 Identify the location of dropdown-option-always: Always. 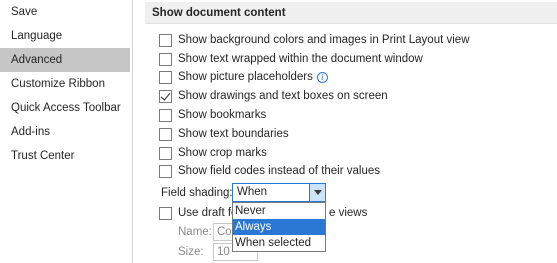
(279, 227).